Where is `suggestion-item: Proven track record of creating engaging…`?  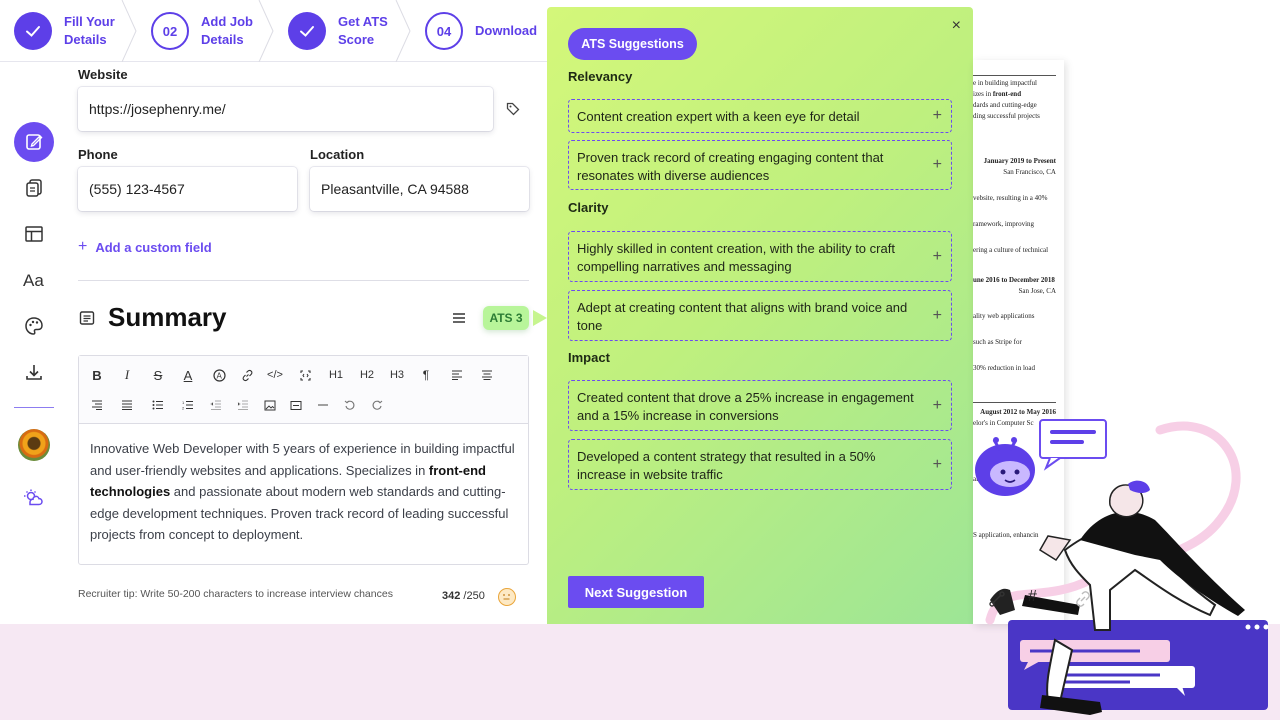
suggestion-item: Proven track record of creating engaging… is located at coordinates (760, 165).